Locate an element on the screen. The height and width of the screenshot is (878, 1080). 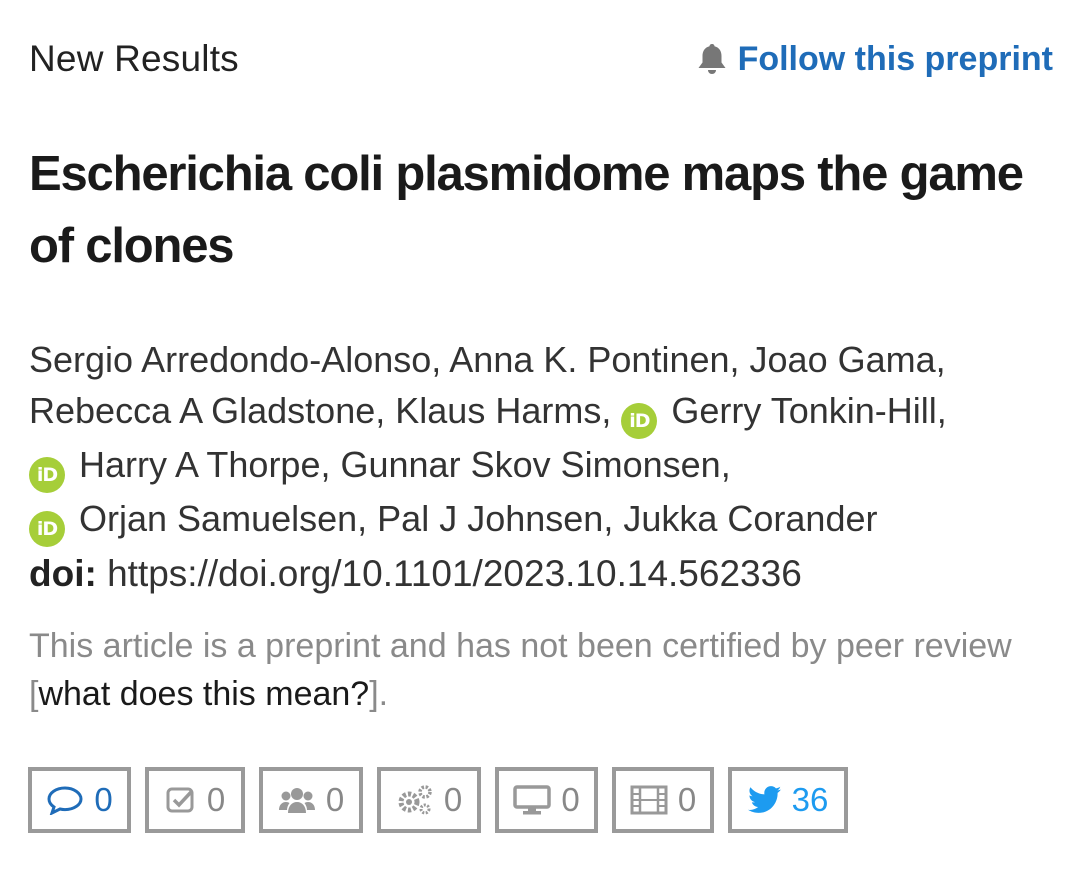
video-count: 0 is located at coordinates (687, 799).